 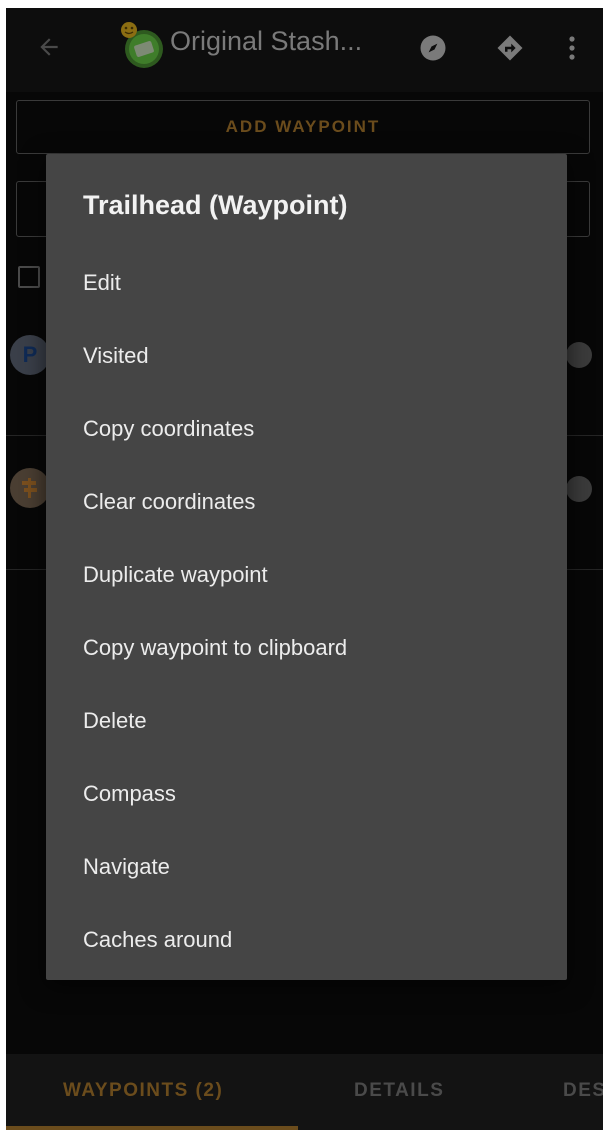 I want to click on select-all-checkbox, so click(x=29, y=277).